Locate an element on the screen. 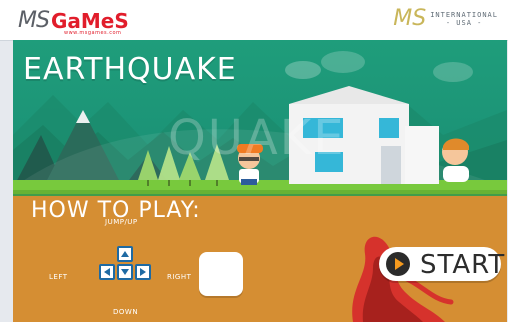  international-text-block: INTERNATIONAL - USA - is located at coordinates (464, 19).